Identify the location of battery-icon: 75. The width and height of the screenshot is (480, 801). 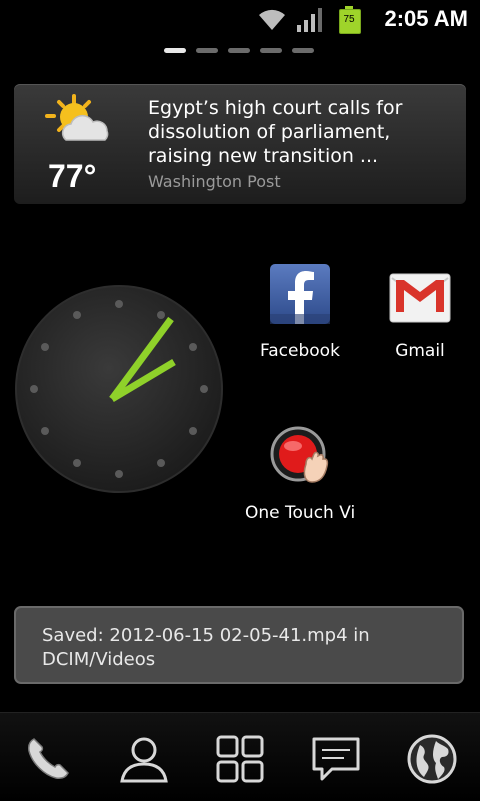
(349, 20).